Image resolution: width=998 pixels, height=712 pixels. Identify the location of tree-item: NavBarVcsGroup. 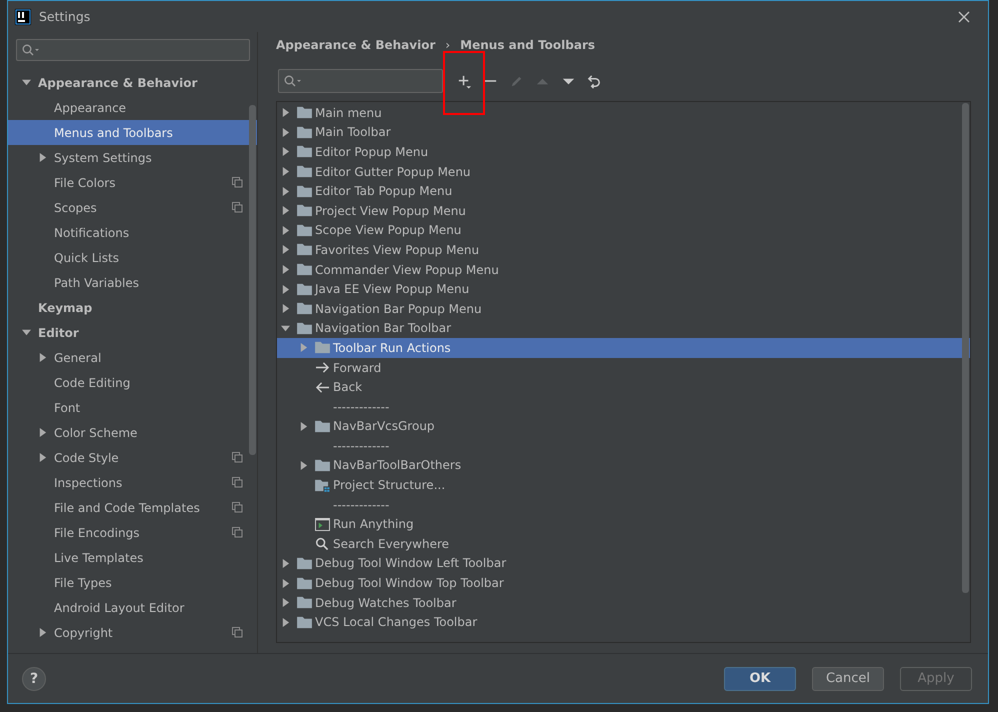
(623, 426).